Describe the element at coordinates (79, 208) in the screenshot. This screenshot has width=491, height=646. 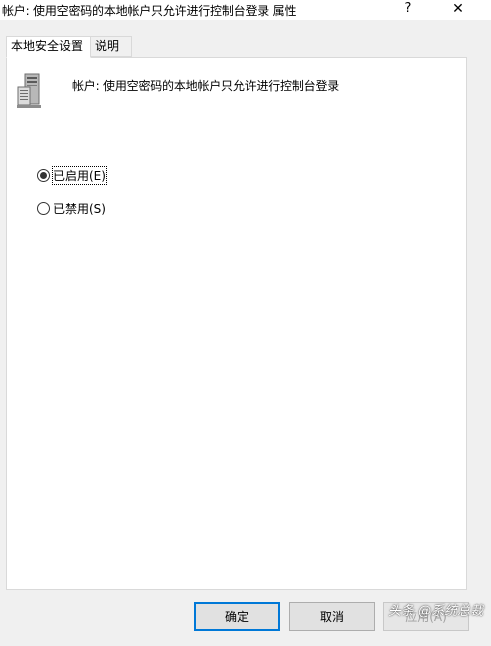
I see `disabled-label: 已禁用(S)` at that location.